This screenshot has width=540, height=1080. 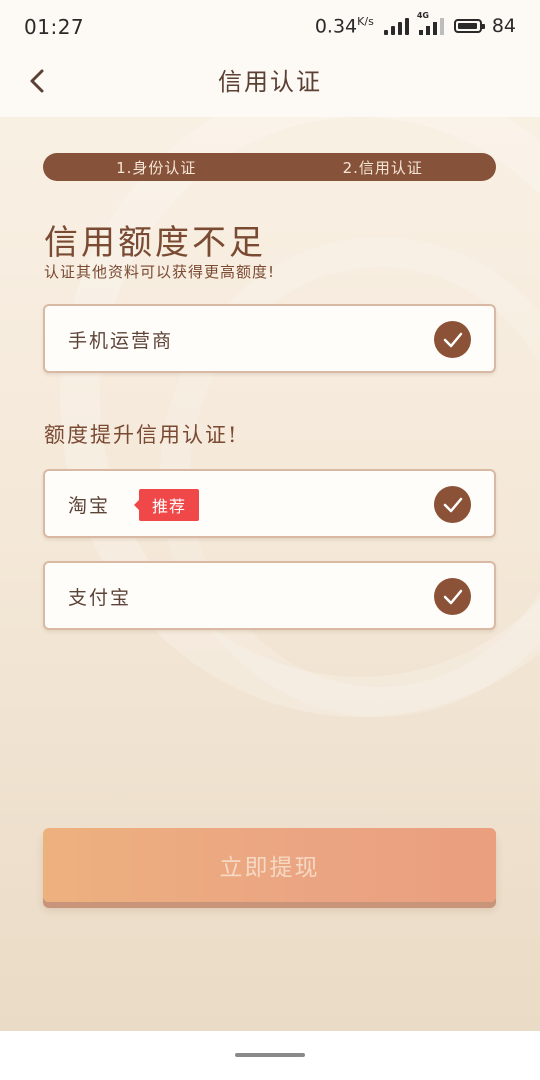 What do you see at coordinates (415, 24) in the screenshot?
I see `status-indicators: 0.34K/s 4G 84` at bounding box center [415, 24].